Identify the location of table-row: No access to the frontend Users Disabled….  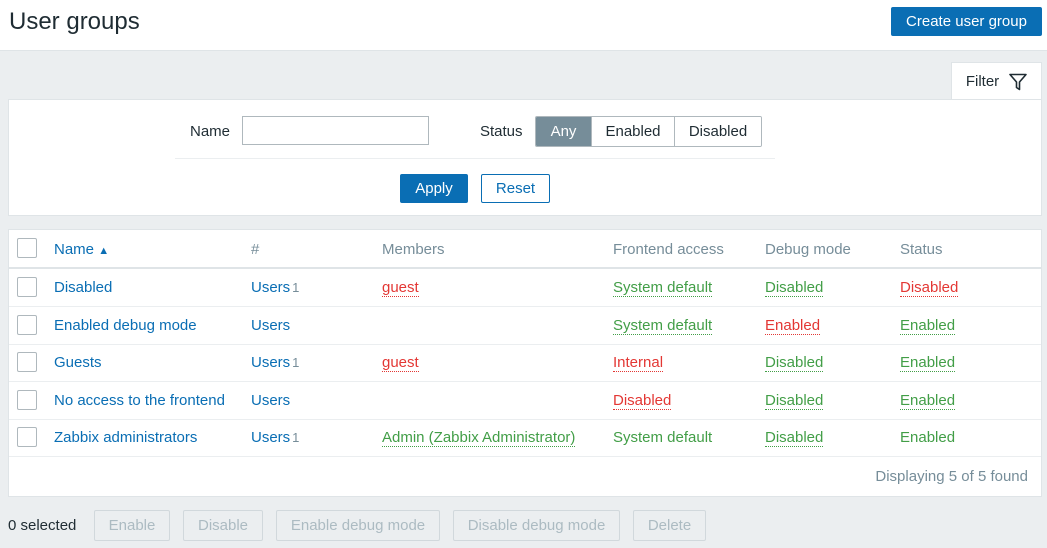
(525, 401).